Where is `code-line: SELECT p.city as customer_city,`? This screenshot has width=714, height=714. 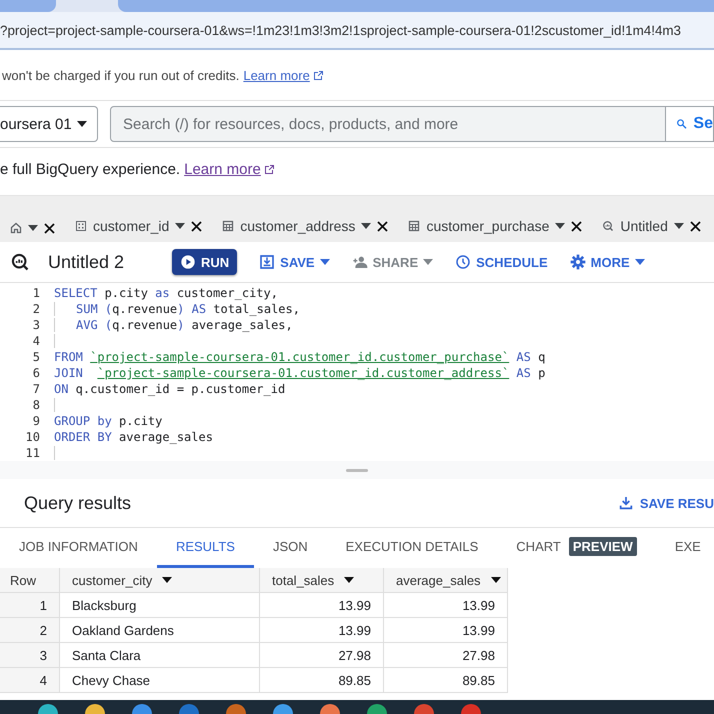 code-line: SELECT p.city as customer_city, is located at coordinates (166, 293).